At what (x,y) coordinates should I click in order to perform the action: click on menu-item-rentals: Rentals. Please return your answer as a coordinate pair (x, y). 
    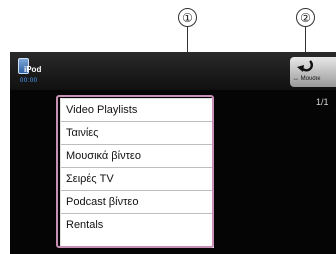
    Looking at the image, I should click on (137, 225).